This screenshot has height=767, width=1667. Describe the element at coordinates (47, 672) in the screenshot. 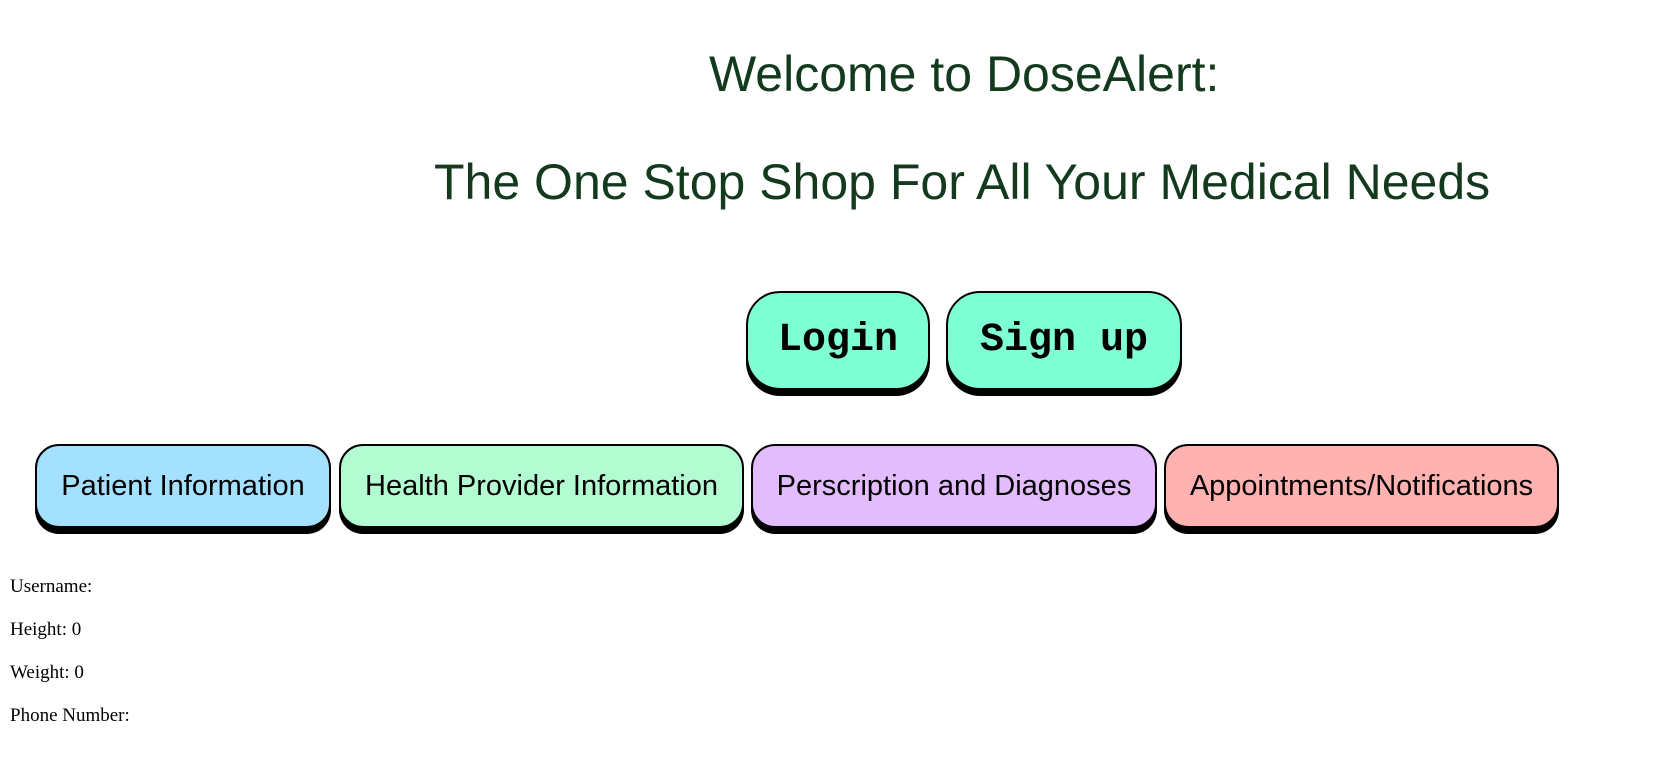

I see `weight-field: Weight: 0` at that location.